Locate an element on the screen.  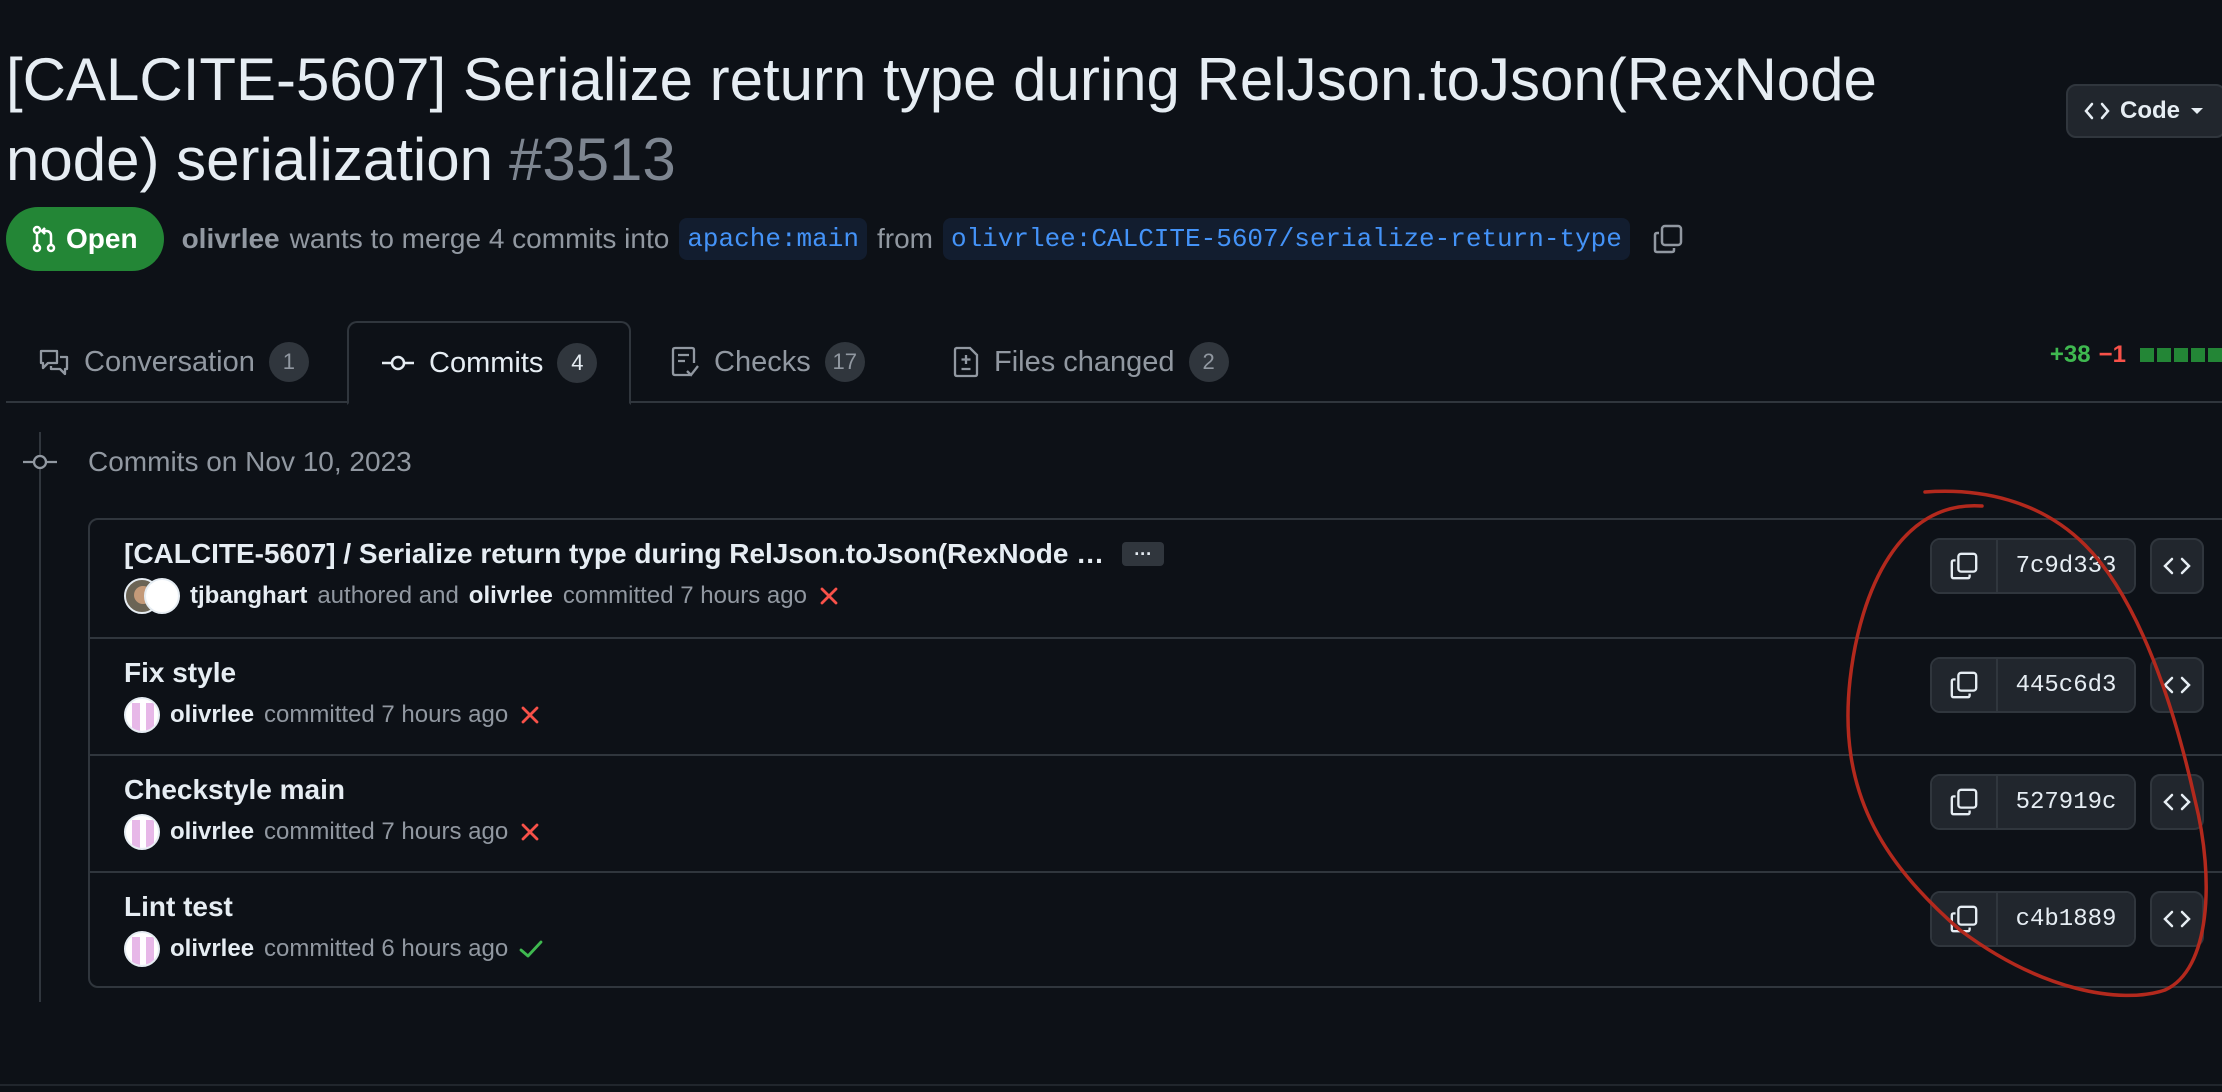
commit-sha-link: 445c6d3 is located at coordinates (2066, 685).